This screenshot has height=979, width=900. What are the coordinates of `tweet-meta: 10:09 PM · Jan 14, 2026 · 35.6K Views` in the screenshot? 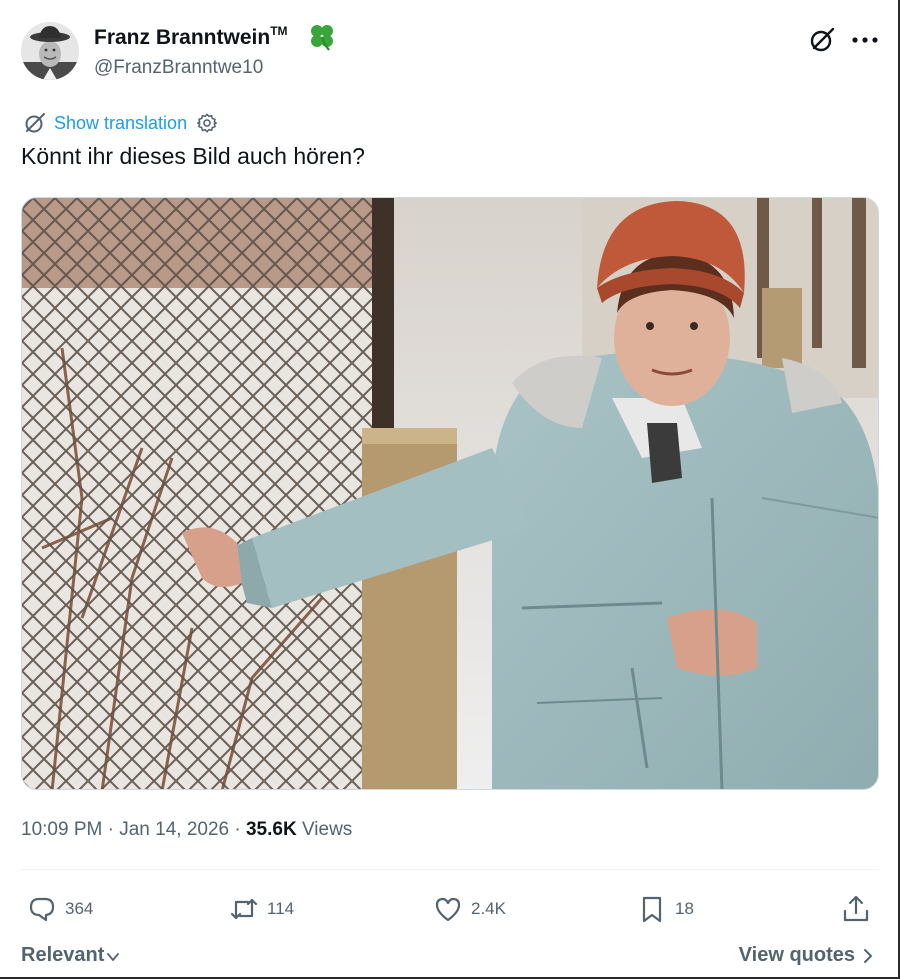 It's located at (186, 830).